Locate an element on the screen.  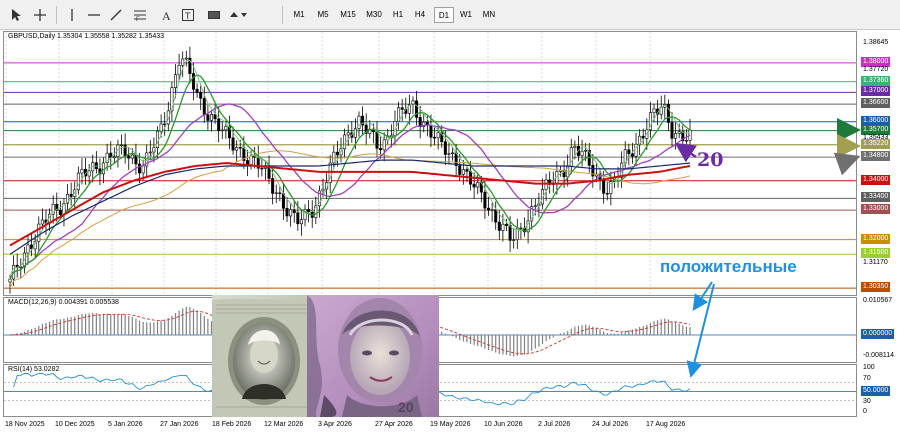
rsi-scale-100: 100 is located at coordinates (869, 367).